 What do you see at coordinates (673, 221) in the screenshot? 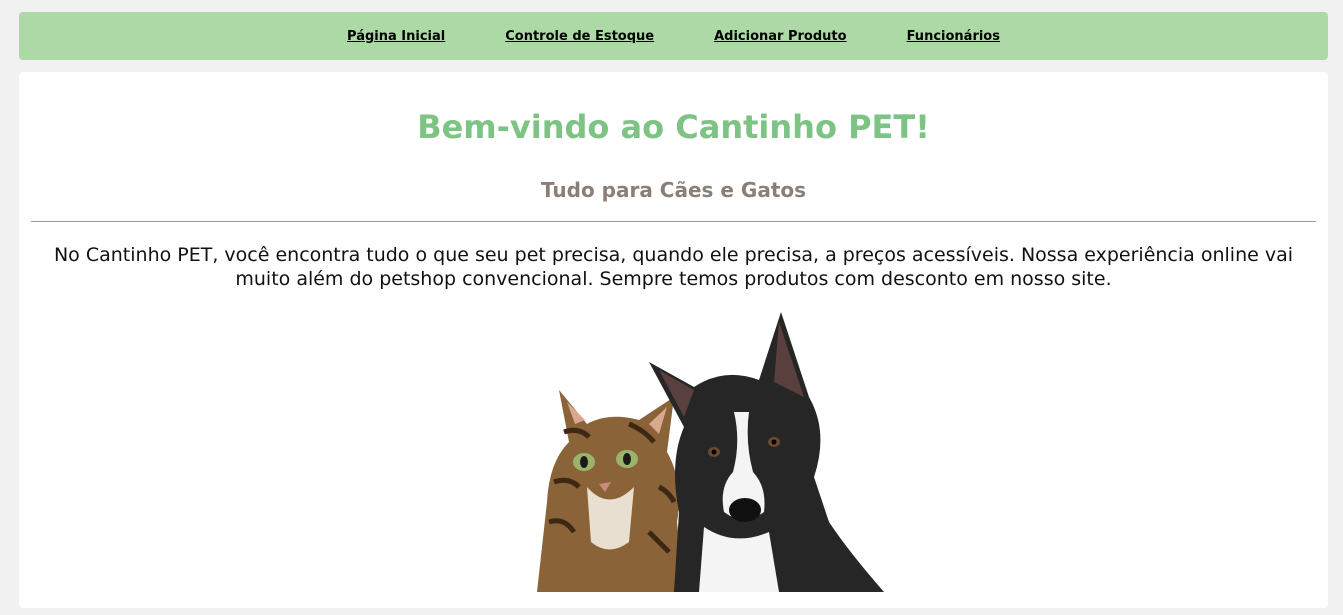
I see `divider` at bounding box center [673, 221].